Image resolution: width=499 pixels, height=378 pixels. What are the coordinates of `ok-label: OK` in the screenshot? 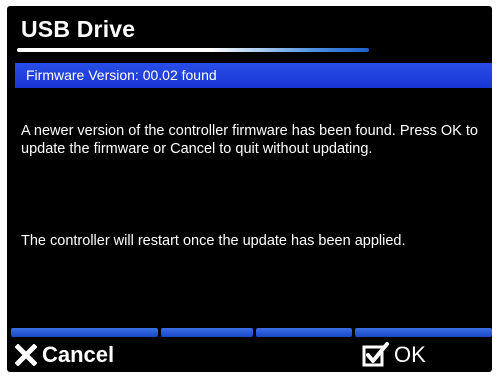 It's located at (410, 354).